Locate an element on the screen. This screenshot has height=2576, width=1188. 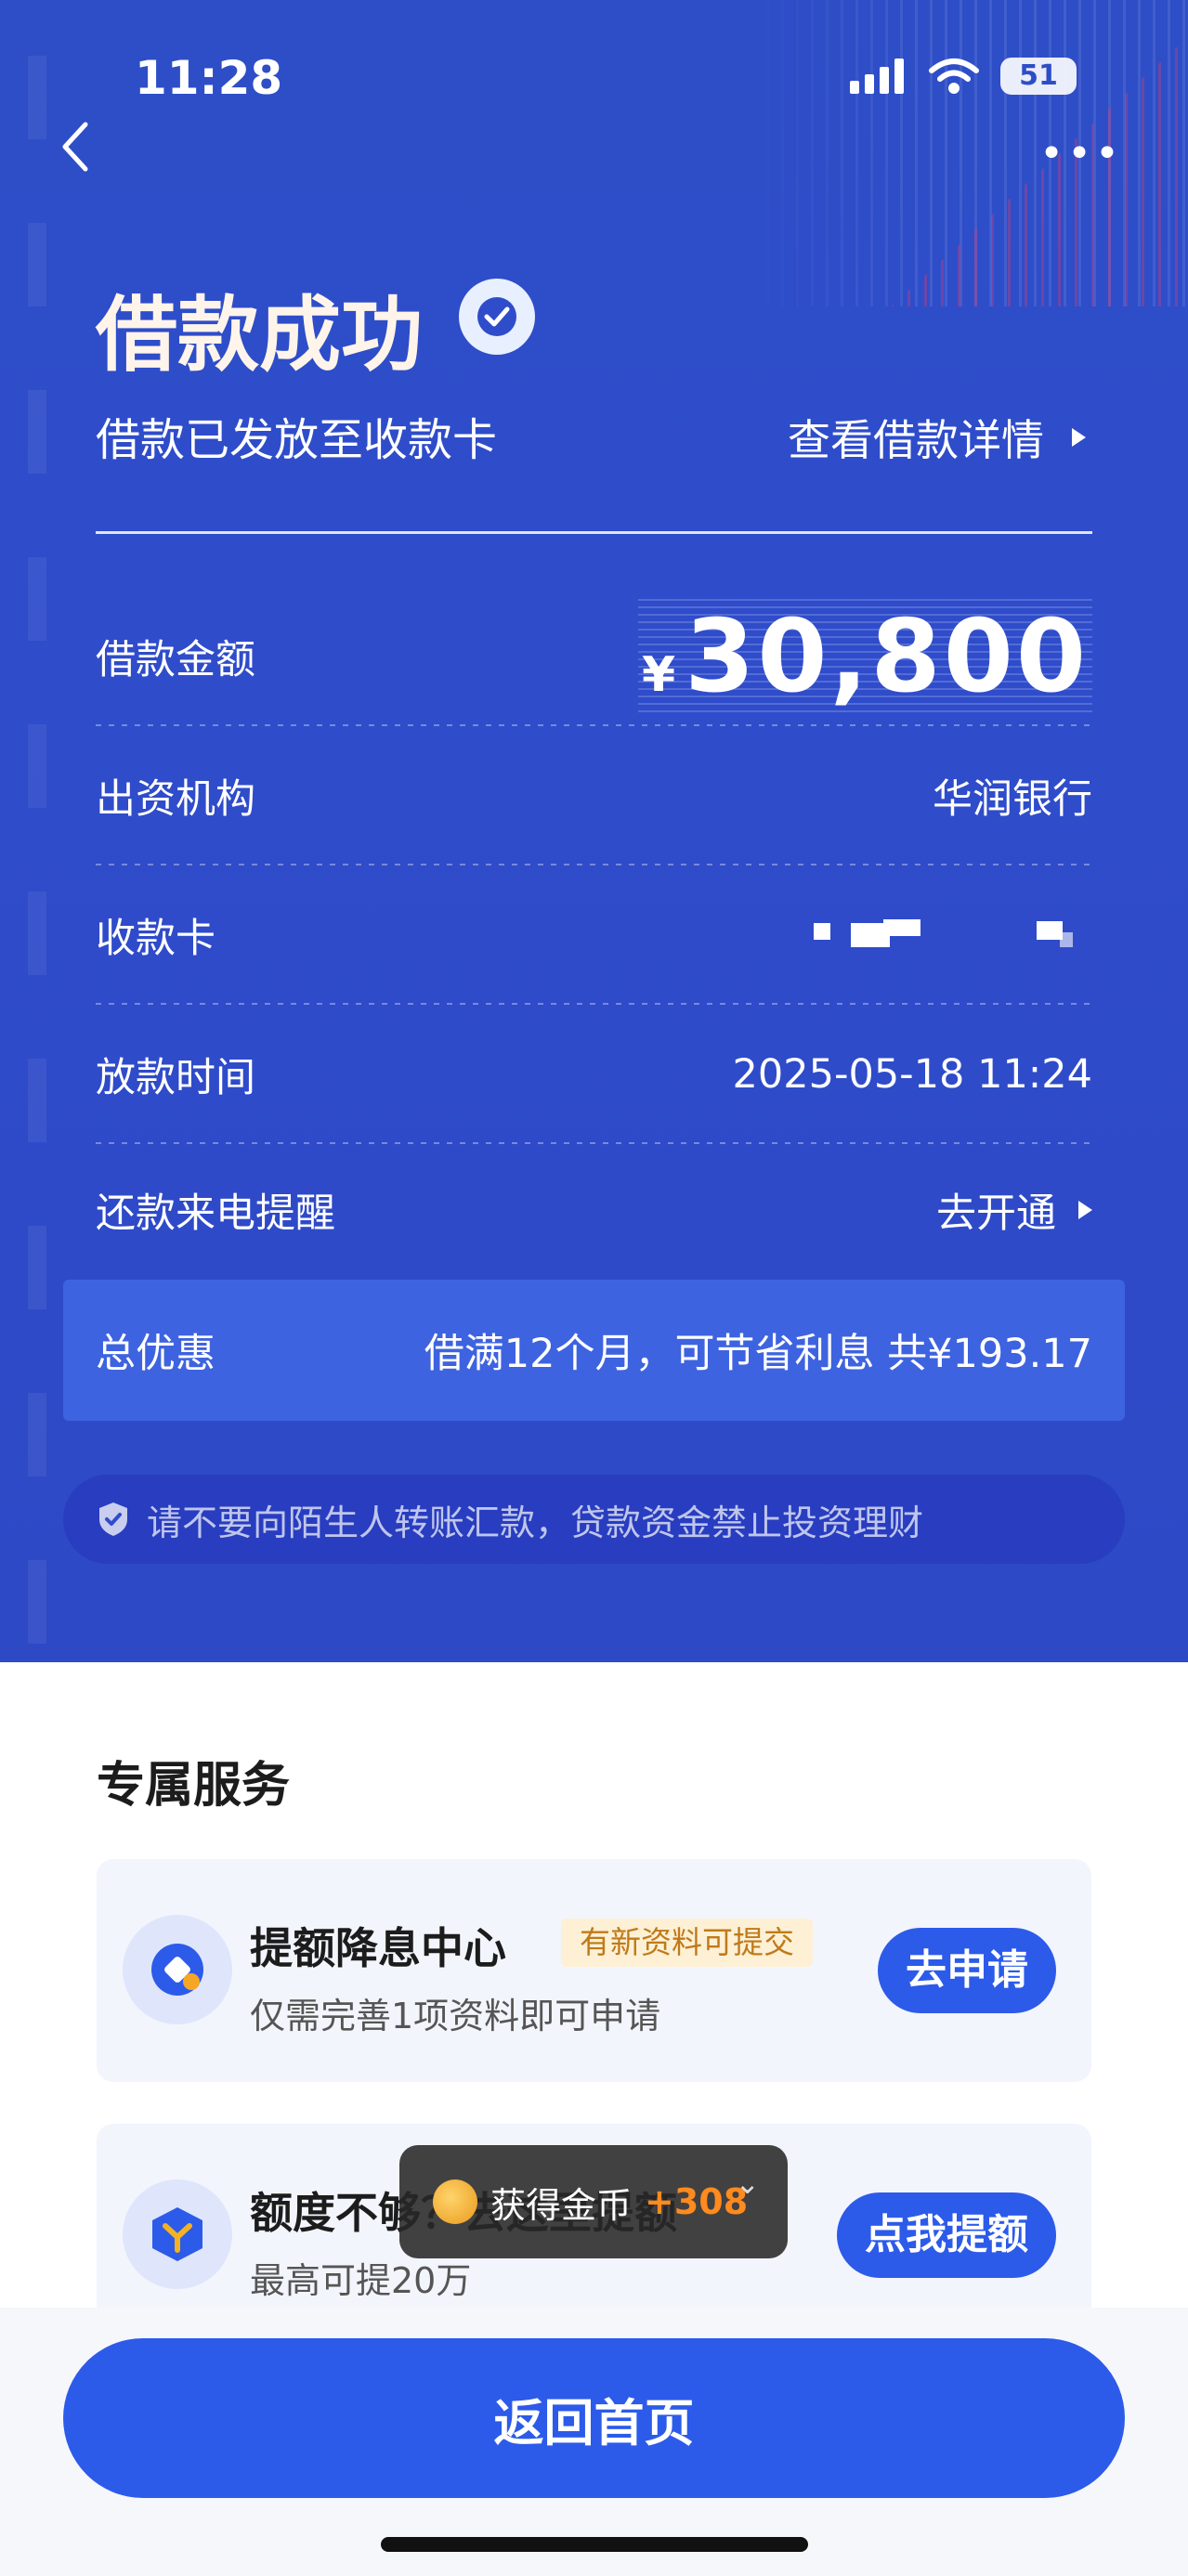
apply-button: 去申请 is located at coordinates (967, 1970).